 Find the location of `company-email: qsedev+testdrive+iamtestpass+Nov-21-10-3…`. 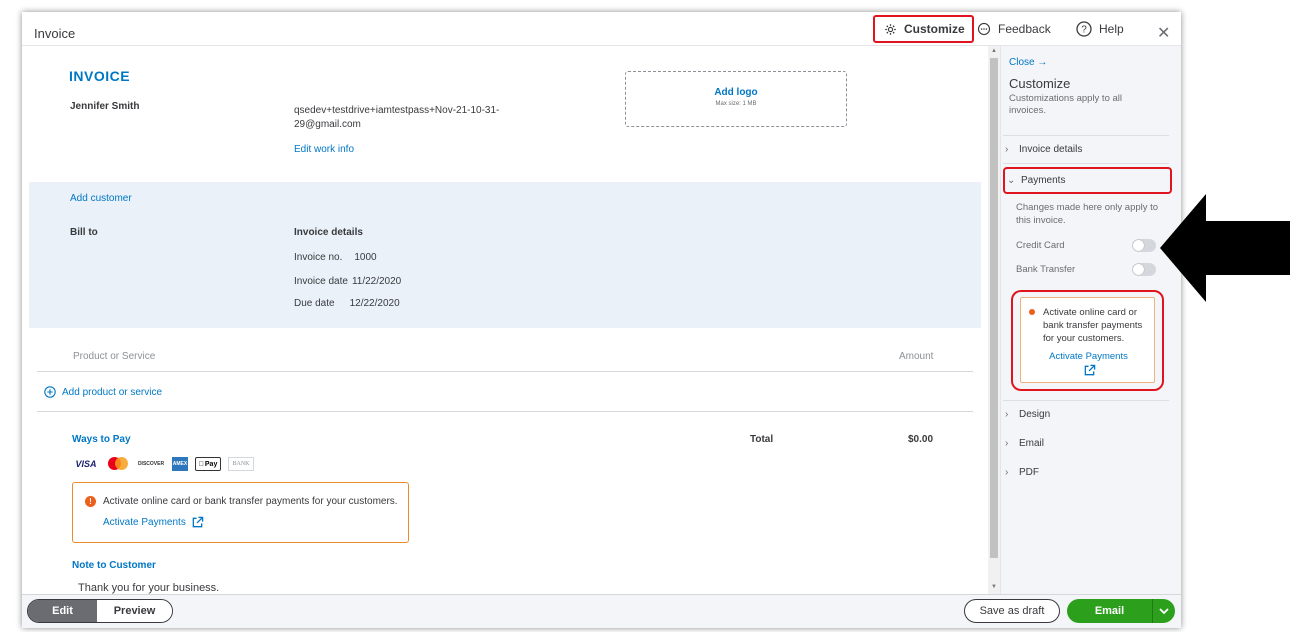

company-email: qsedev+testdrive+iamtestpass+Nov-21-10-3… is located at coordinates (404, 118).